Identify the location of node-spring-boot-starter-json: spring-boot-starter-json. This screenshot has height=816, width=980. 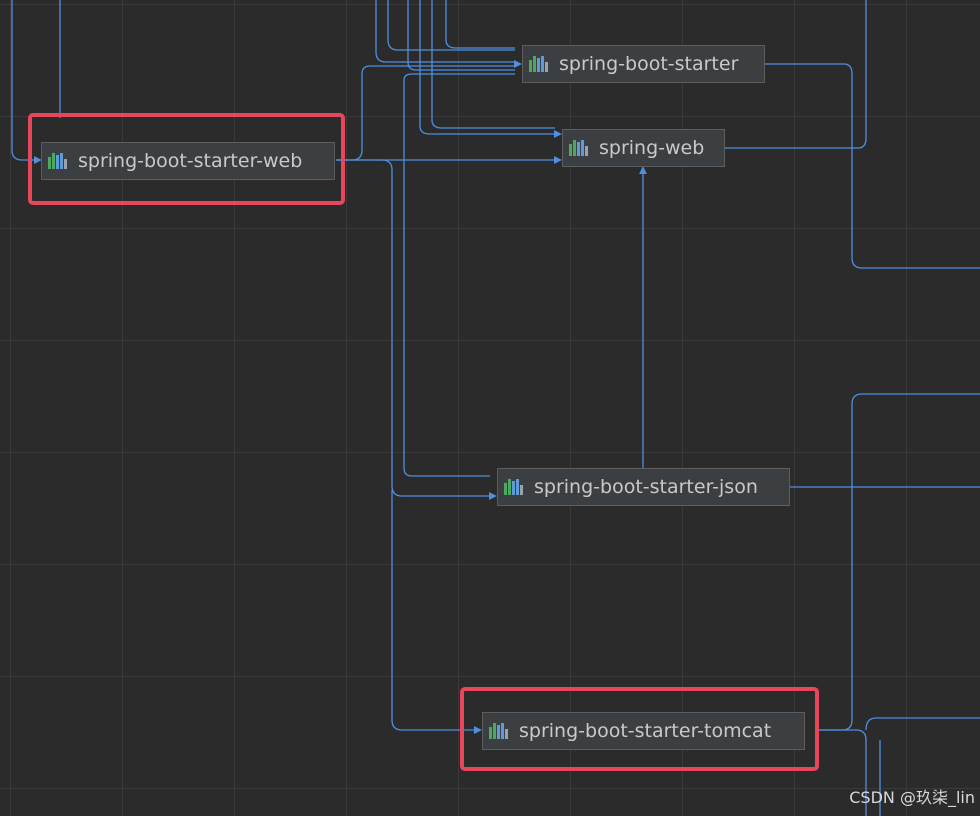
(643, 487).